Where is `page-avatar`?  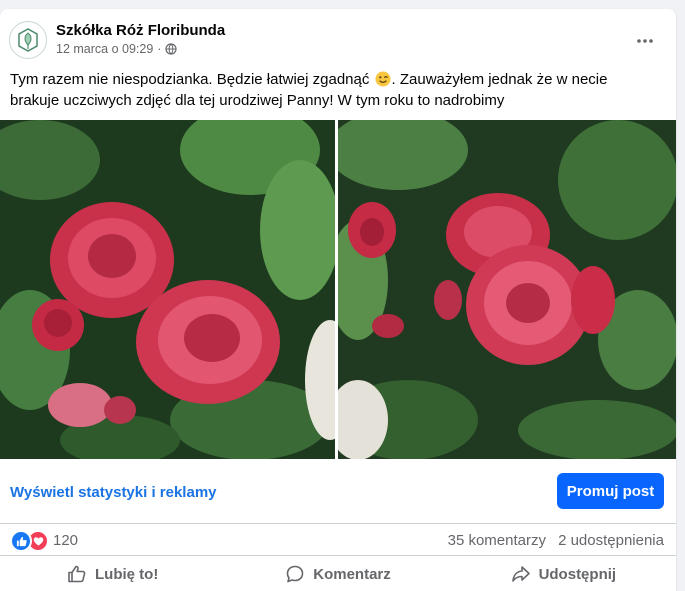
page-avatar is located at coordinates (28, 40).